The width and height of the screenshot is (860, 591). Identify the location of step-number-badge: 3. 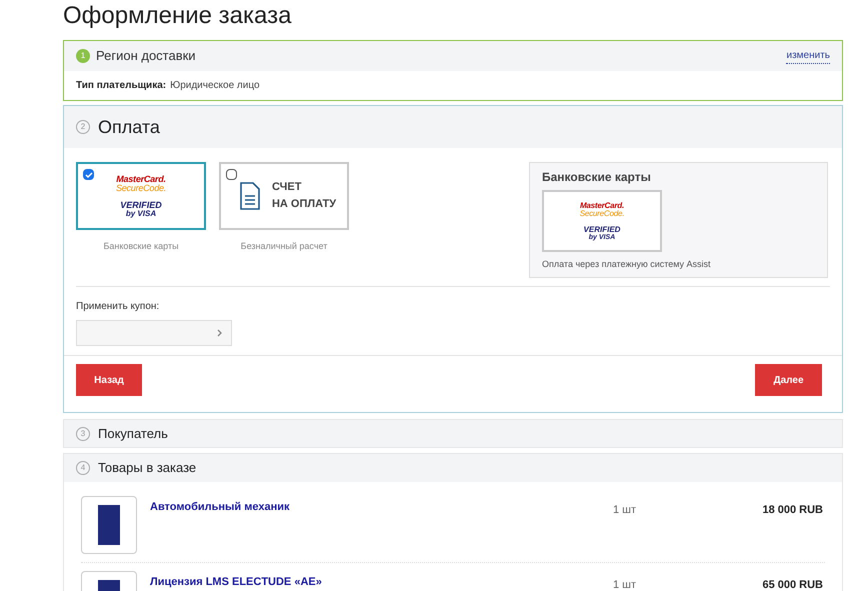
(83, 433).